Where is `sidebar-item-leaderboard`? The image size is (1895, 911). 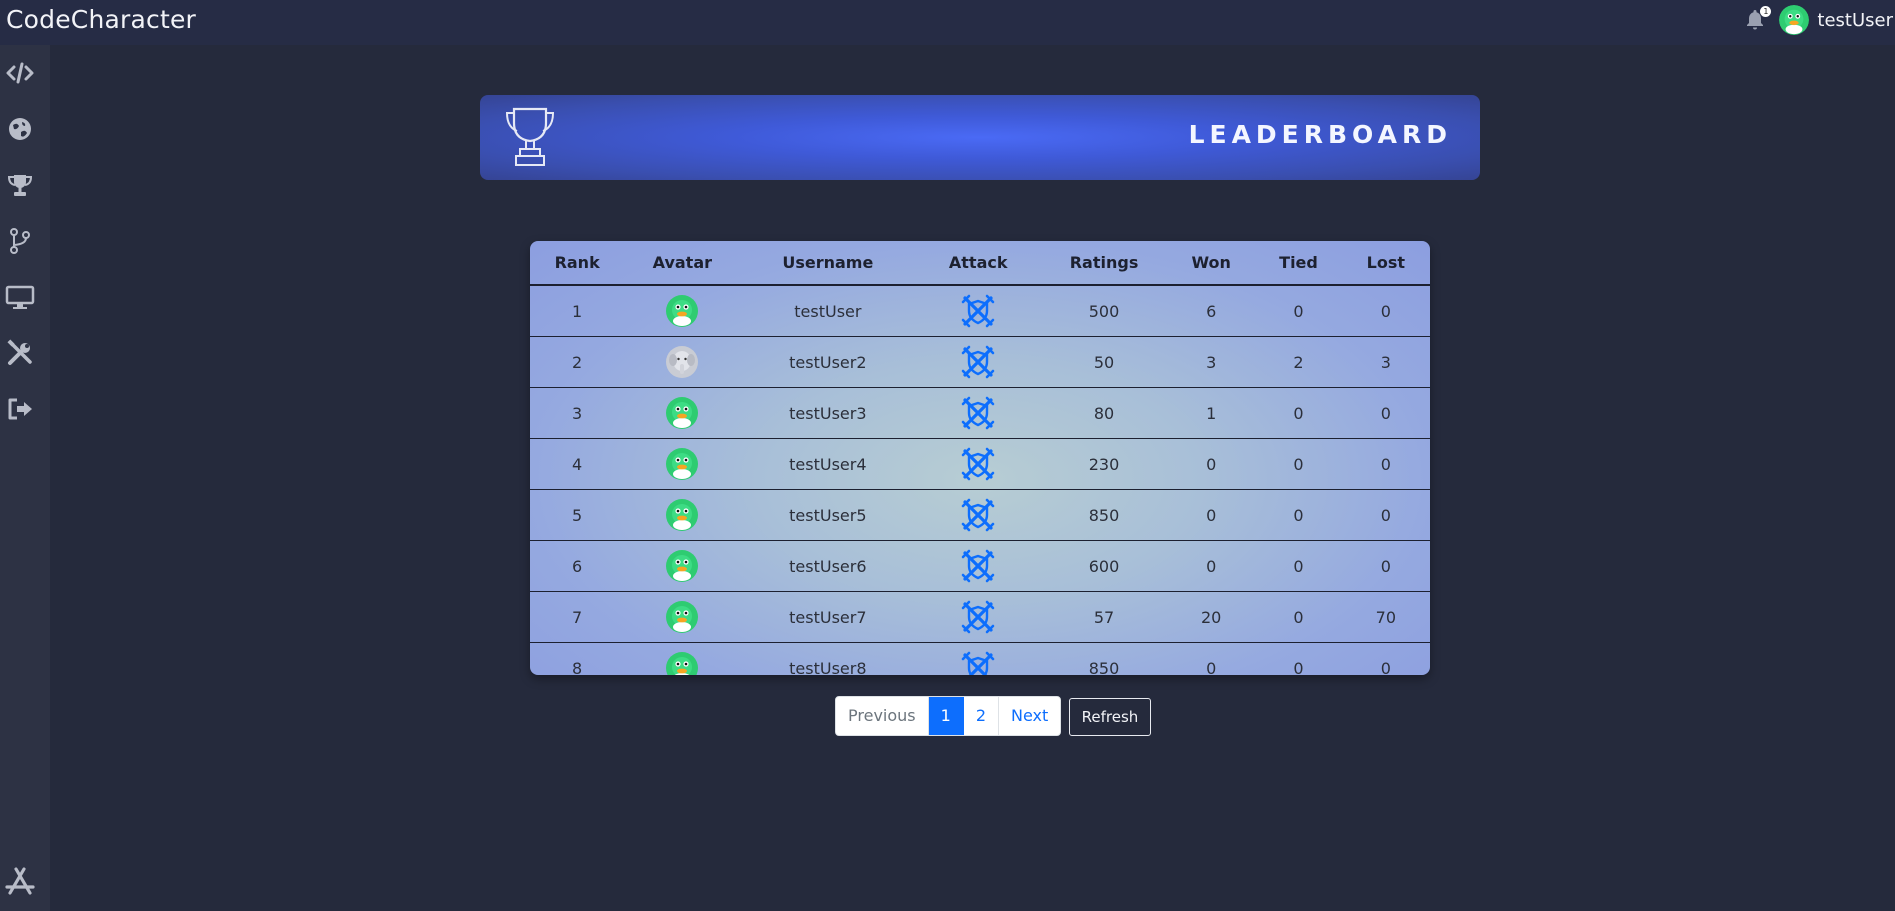
sidebar-item-leaderboard is located at coordinates (20, 185).